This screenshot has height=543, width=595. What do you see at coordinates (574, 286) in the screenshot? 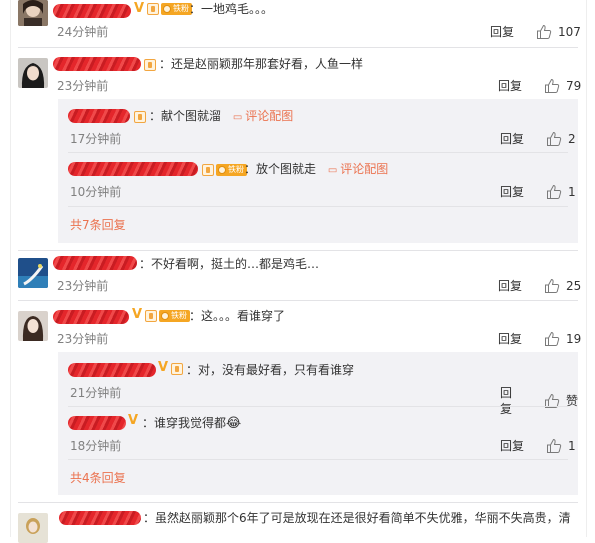
I see `like-count: 25` at bounding box center [574, 286].